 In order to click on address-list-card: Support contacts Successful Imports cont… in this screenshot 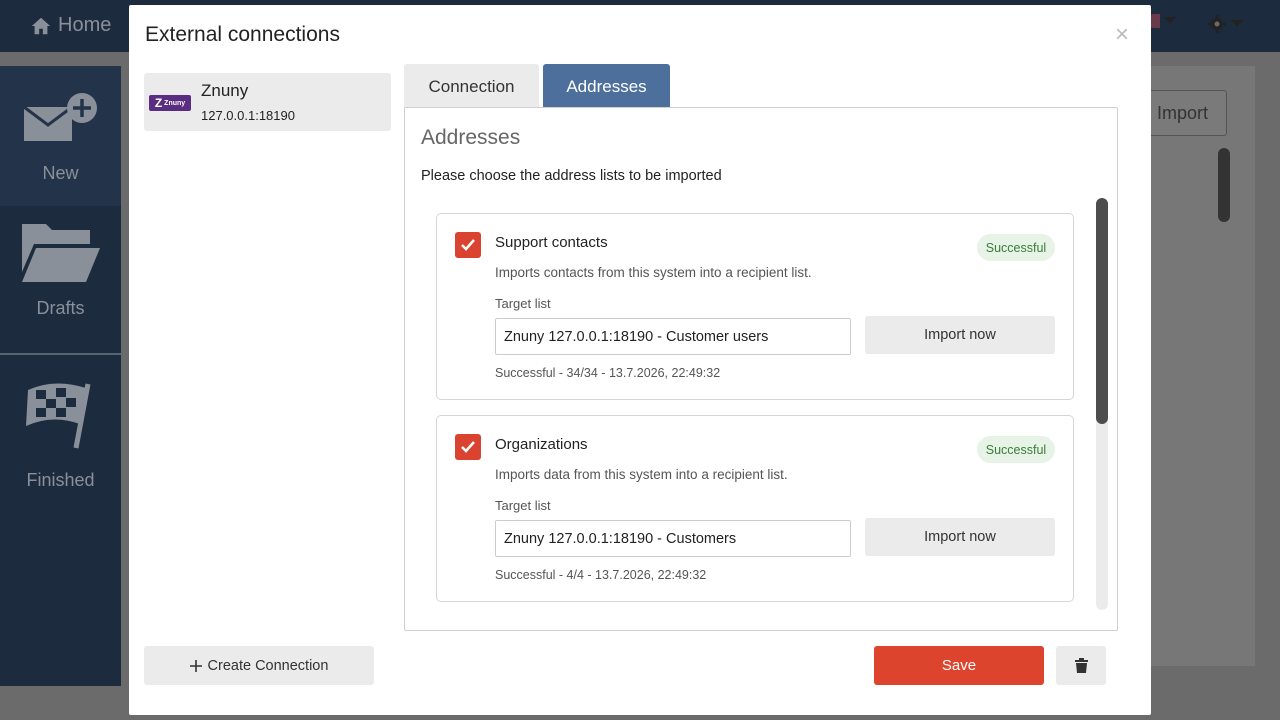, I will do `click(755, 306)`.